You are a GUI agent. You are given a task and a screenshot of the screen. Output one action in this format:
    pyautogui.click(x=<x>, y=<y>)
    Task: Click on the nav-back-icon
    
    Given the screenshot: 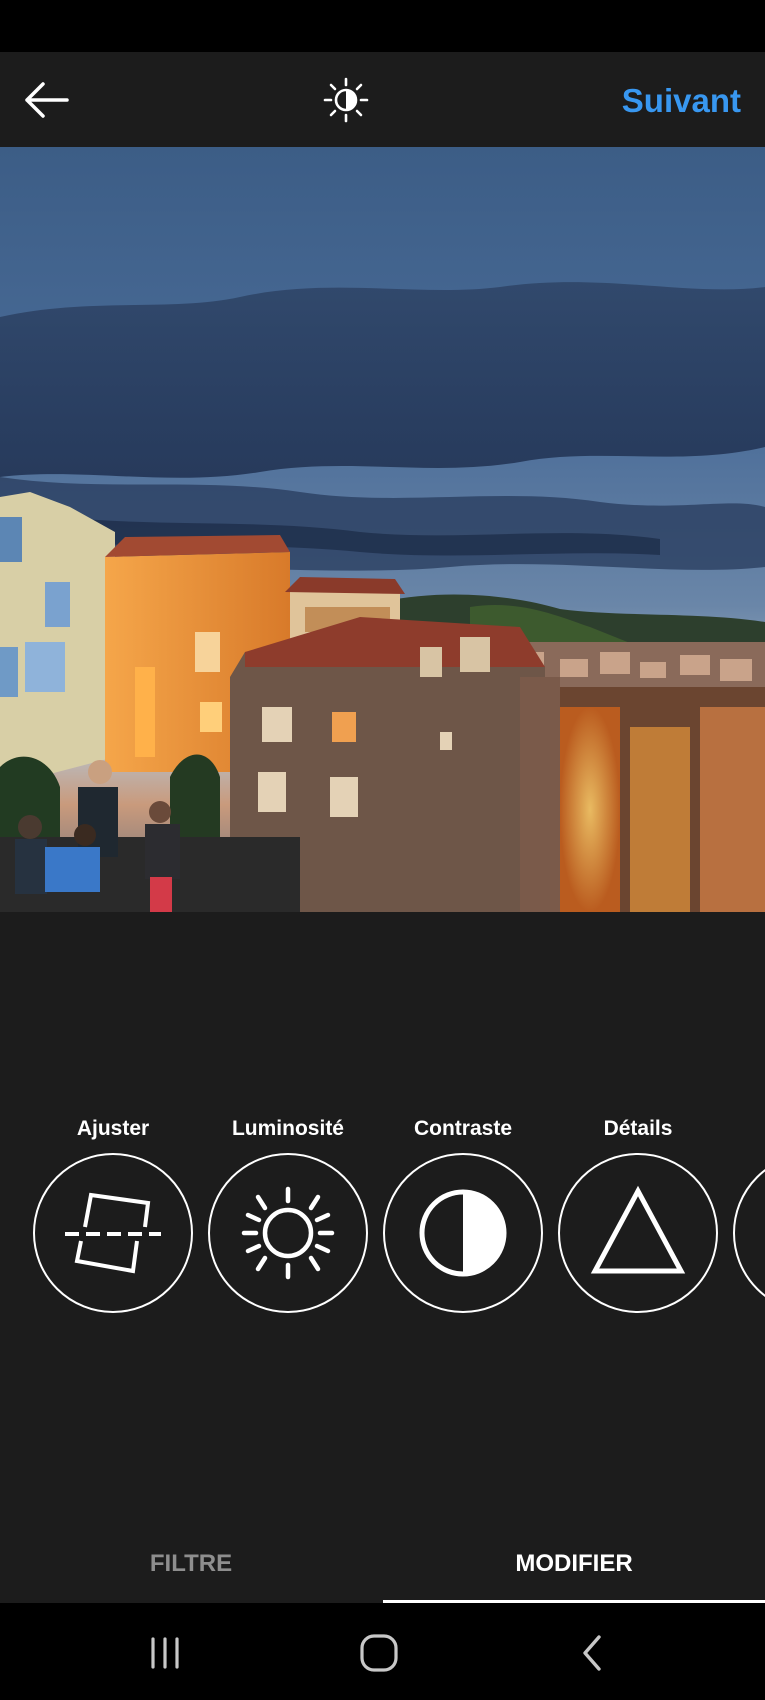 What is the action you would take?
    pyautogui.click(x=592, y=1653)
    